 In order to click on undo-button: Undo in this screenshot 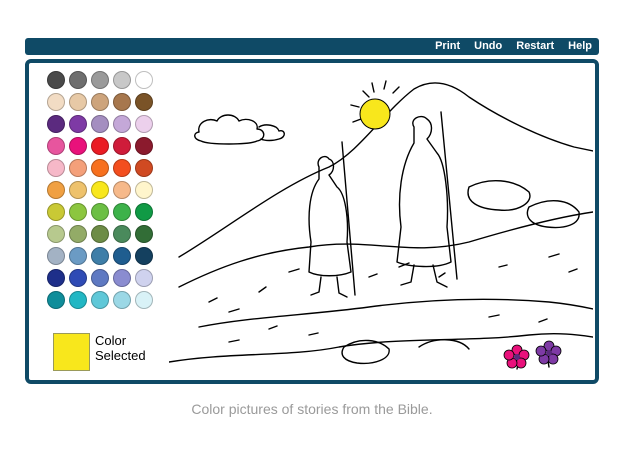, I will do `click(488, 46)`.